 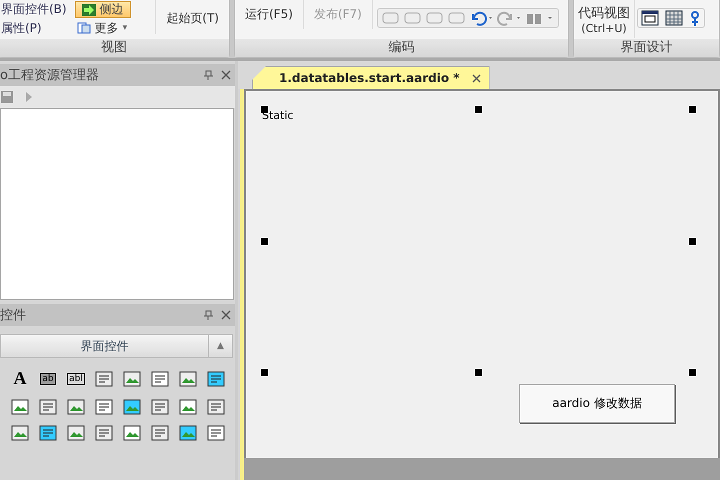 What do you see at coordinates (401, 48) in the screenshot?
I see `group-title: 编码` at bounding box center [401, 48].